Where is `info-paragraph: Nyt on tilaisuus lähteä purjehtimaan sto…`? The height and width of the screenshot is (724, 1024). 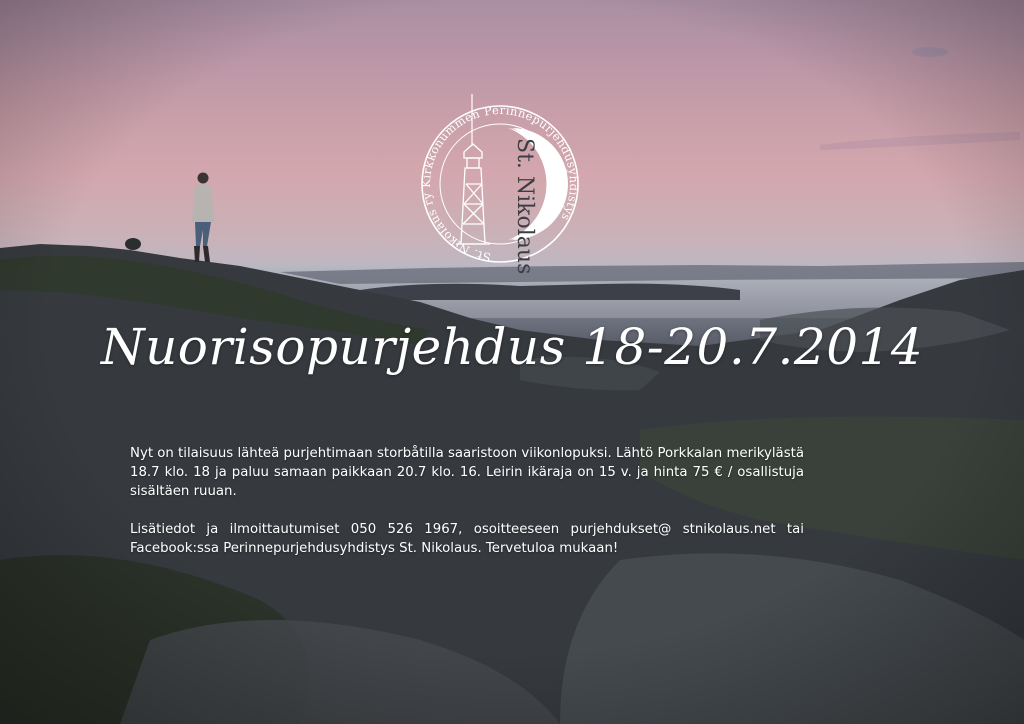 info-paragraph: Nyt on tilaisuus lähteä purjehtimaan sto… is located at coordinates (467, 472).